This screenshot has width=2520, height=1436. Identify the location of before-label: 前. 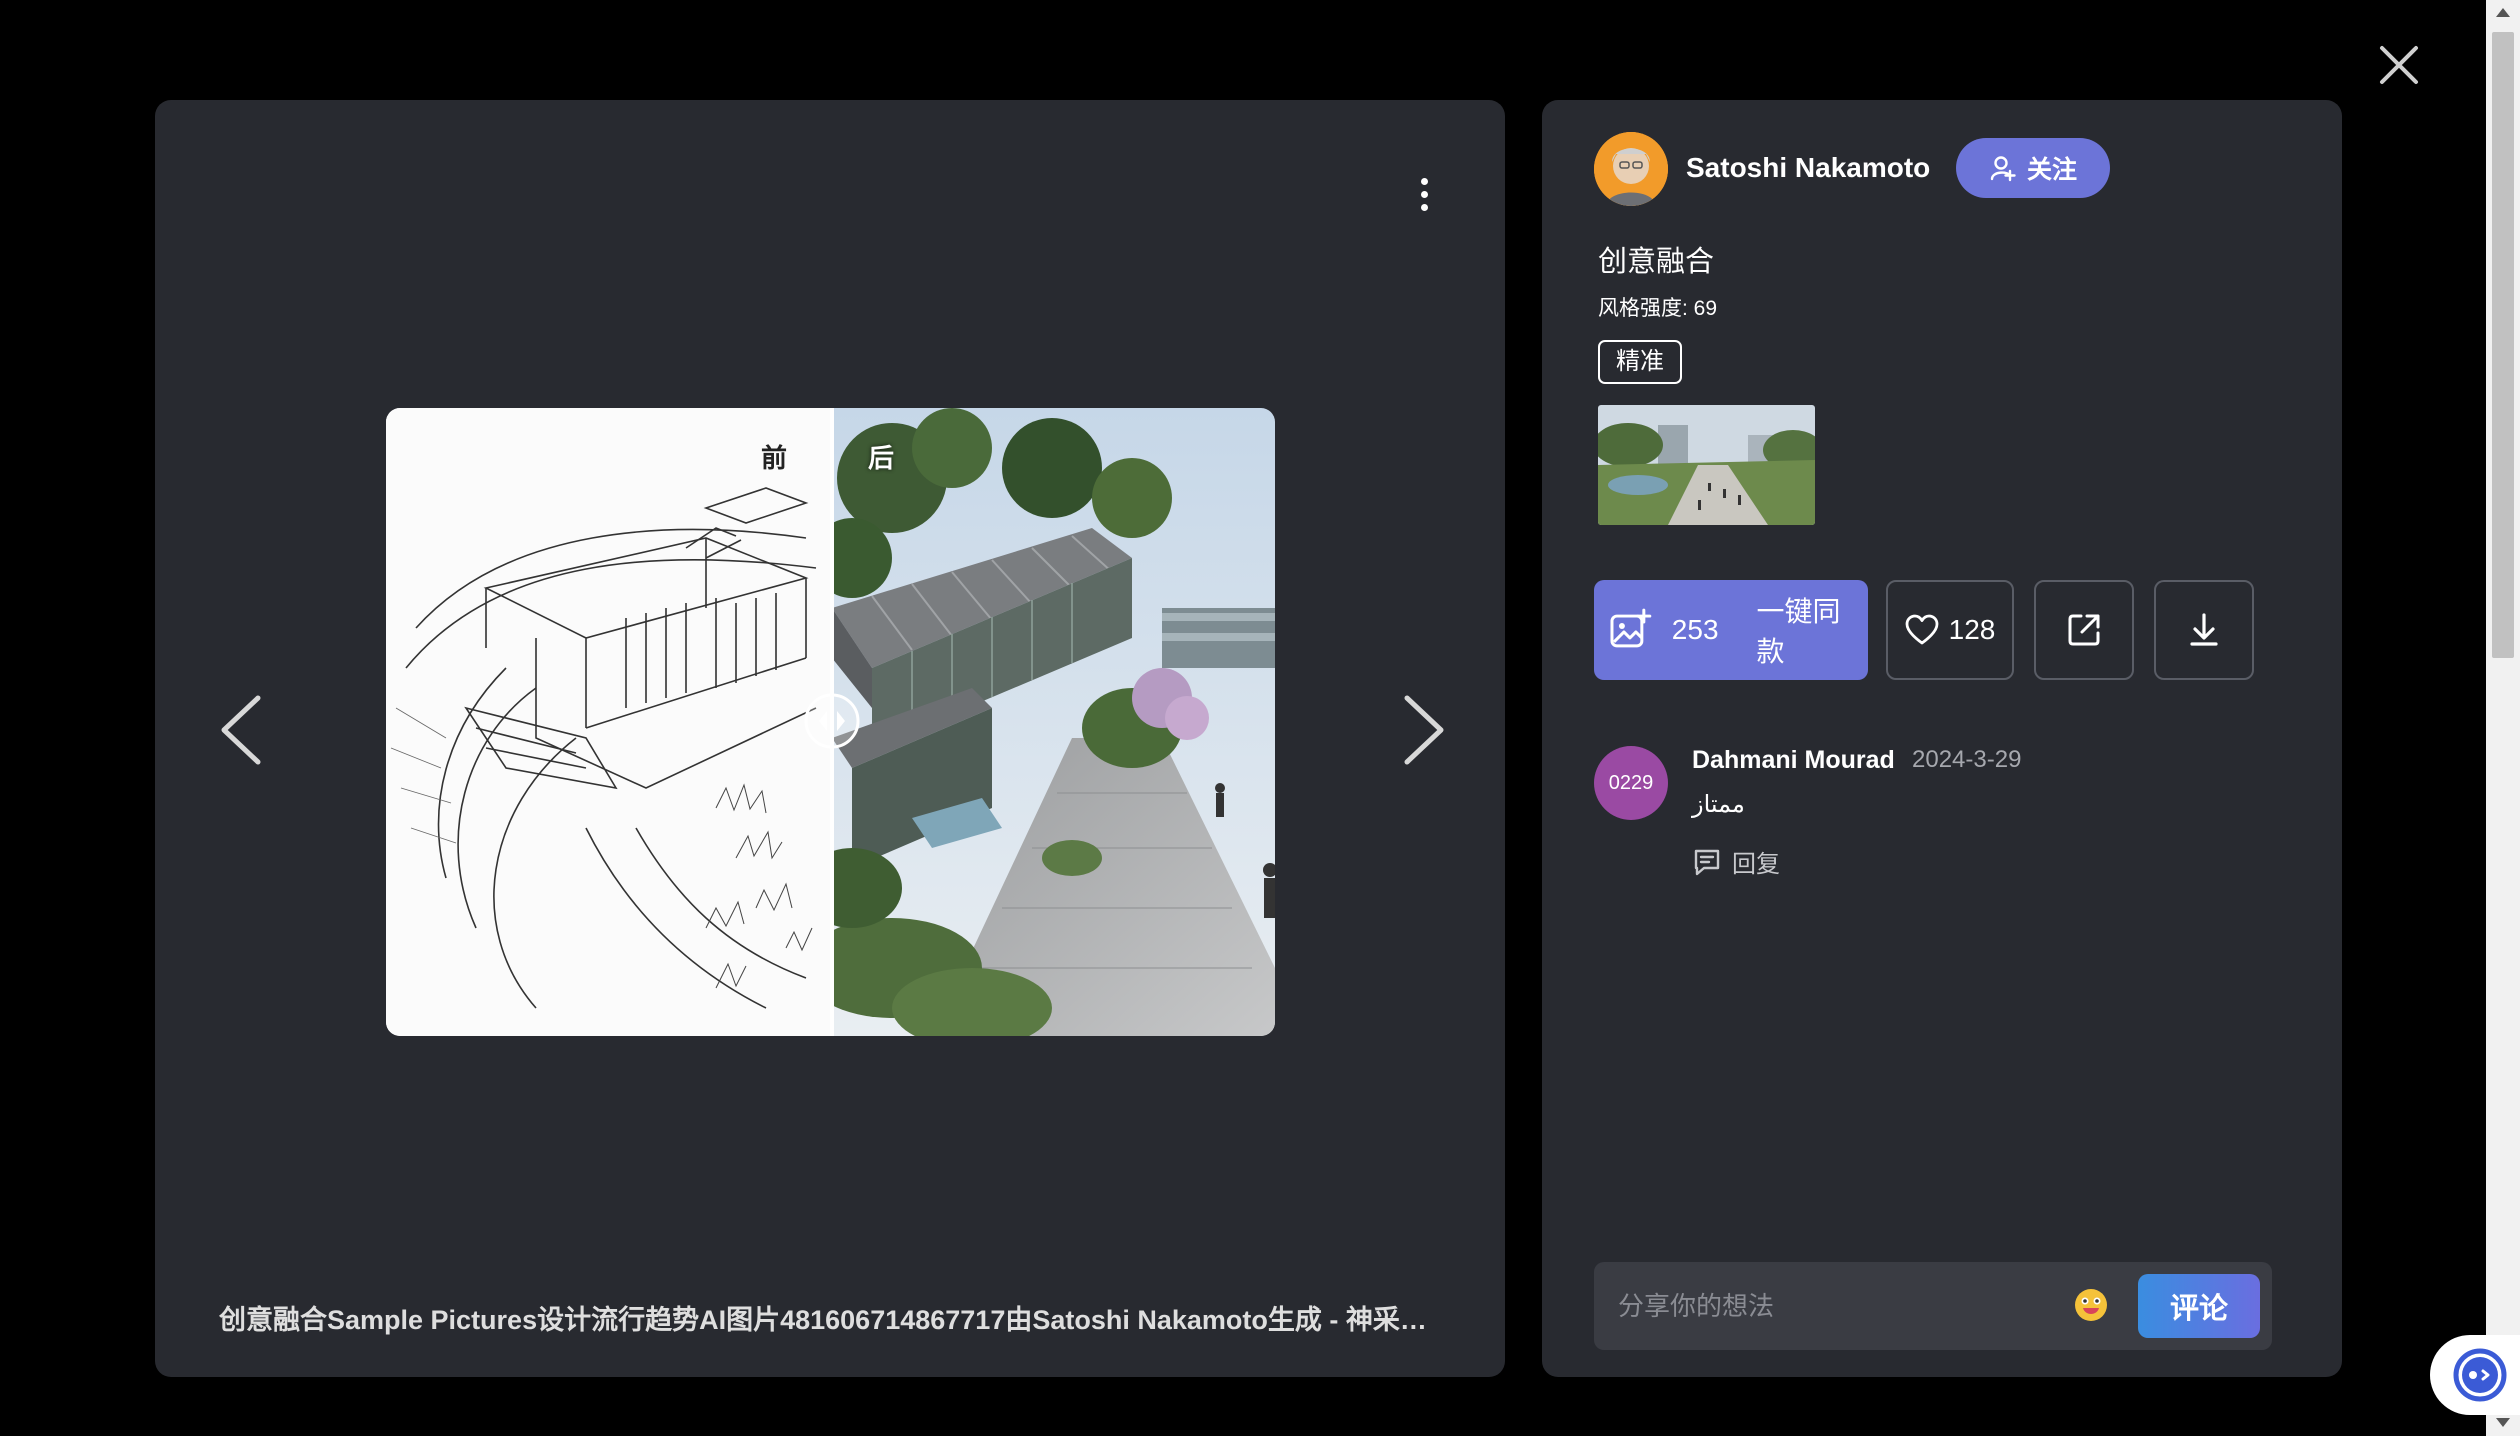
(774, 458).